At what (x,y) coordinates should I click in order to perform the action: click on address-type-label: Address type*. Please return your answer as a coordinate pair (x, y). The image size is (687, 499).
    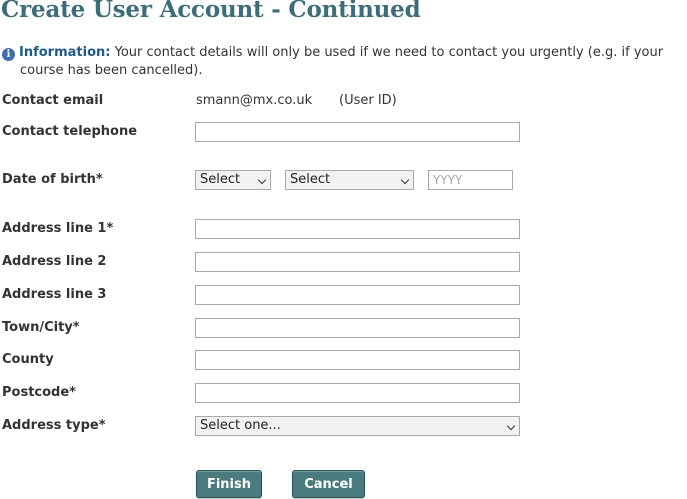
    Looking at the image, I should click on (54, 425).